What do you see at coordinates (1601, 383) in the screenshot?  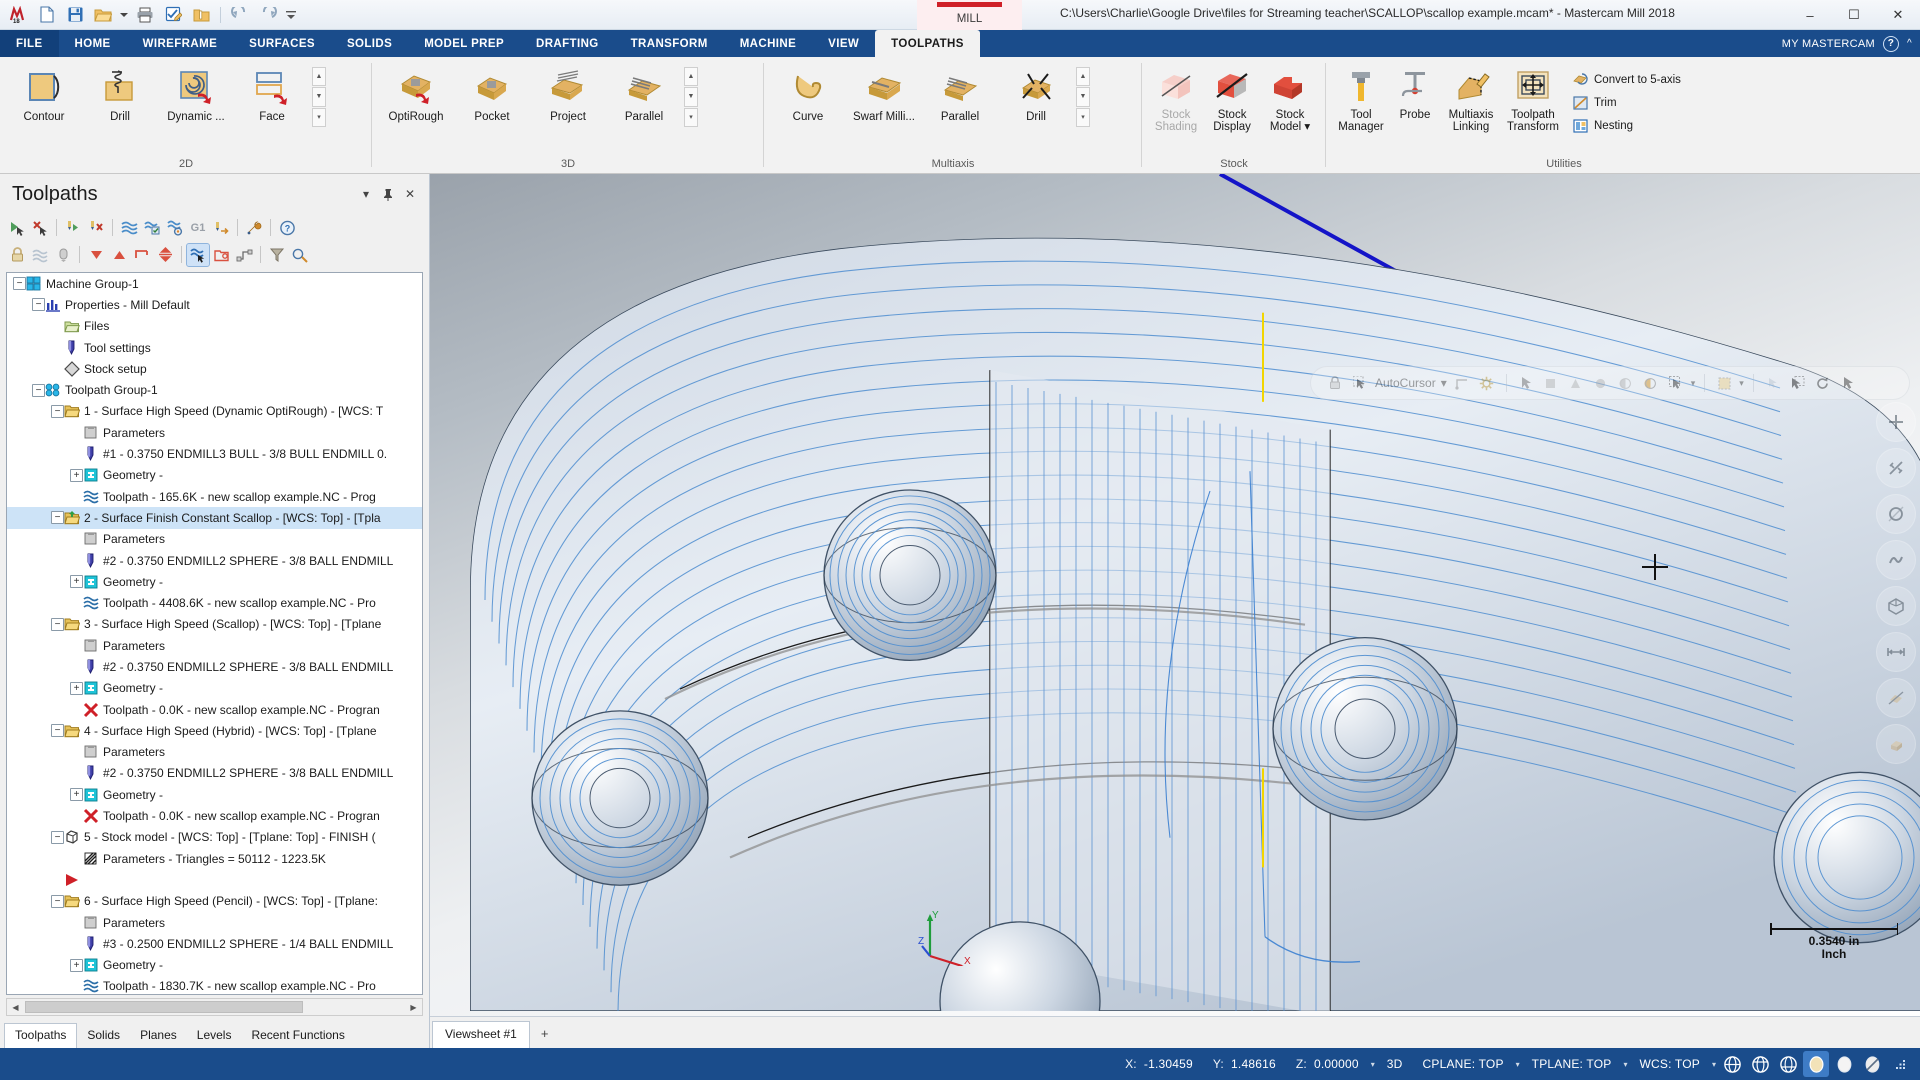 I see `autocursor-center-icon` at bounding box center [1601, 383].